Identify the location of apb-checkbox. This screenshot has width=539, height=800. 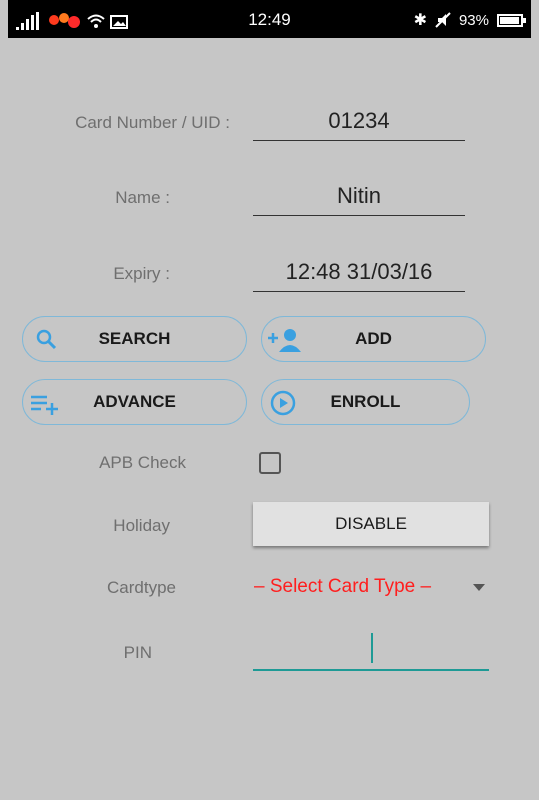
(270, 463).